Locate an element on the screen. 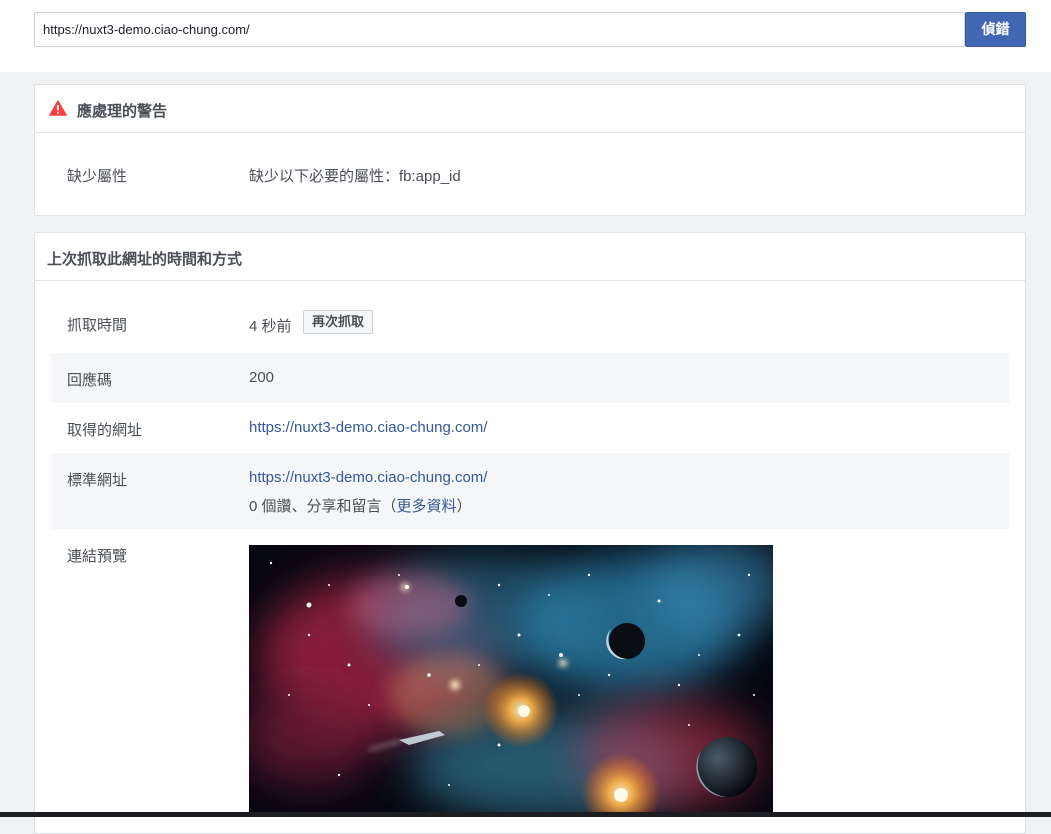 The width and height of the screenshot is (1051, 834). response-code-row: 回應碼 200 is located at coordinates (530, 378).